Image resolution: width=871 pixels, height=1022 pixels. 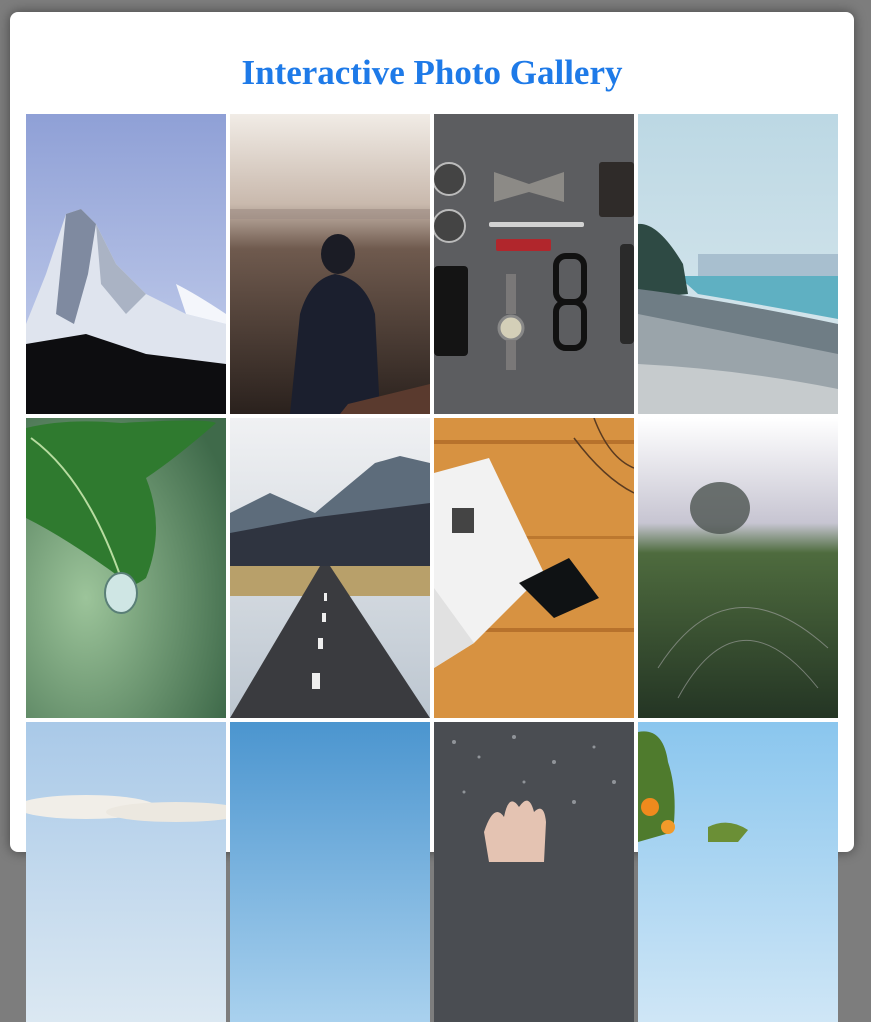 I want to click on photo-misty-field-spiderweb, so click(x=738, y=568).